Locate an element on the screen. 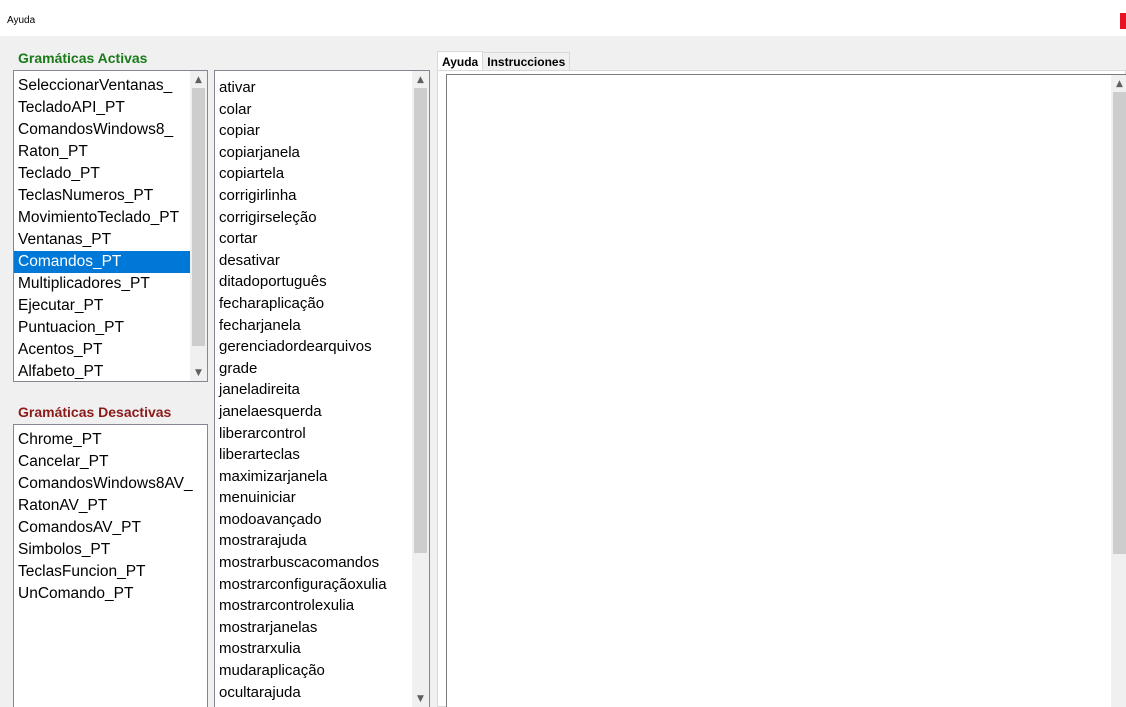 Image resolution: width=1126 pixels, height=707 pixels. active-grammar-item: Puntuacion_PT is located at coordinates (110, 328).